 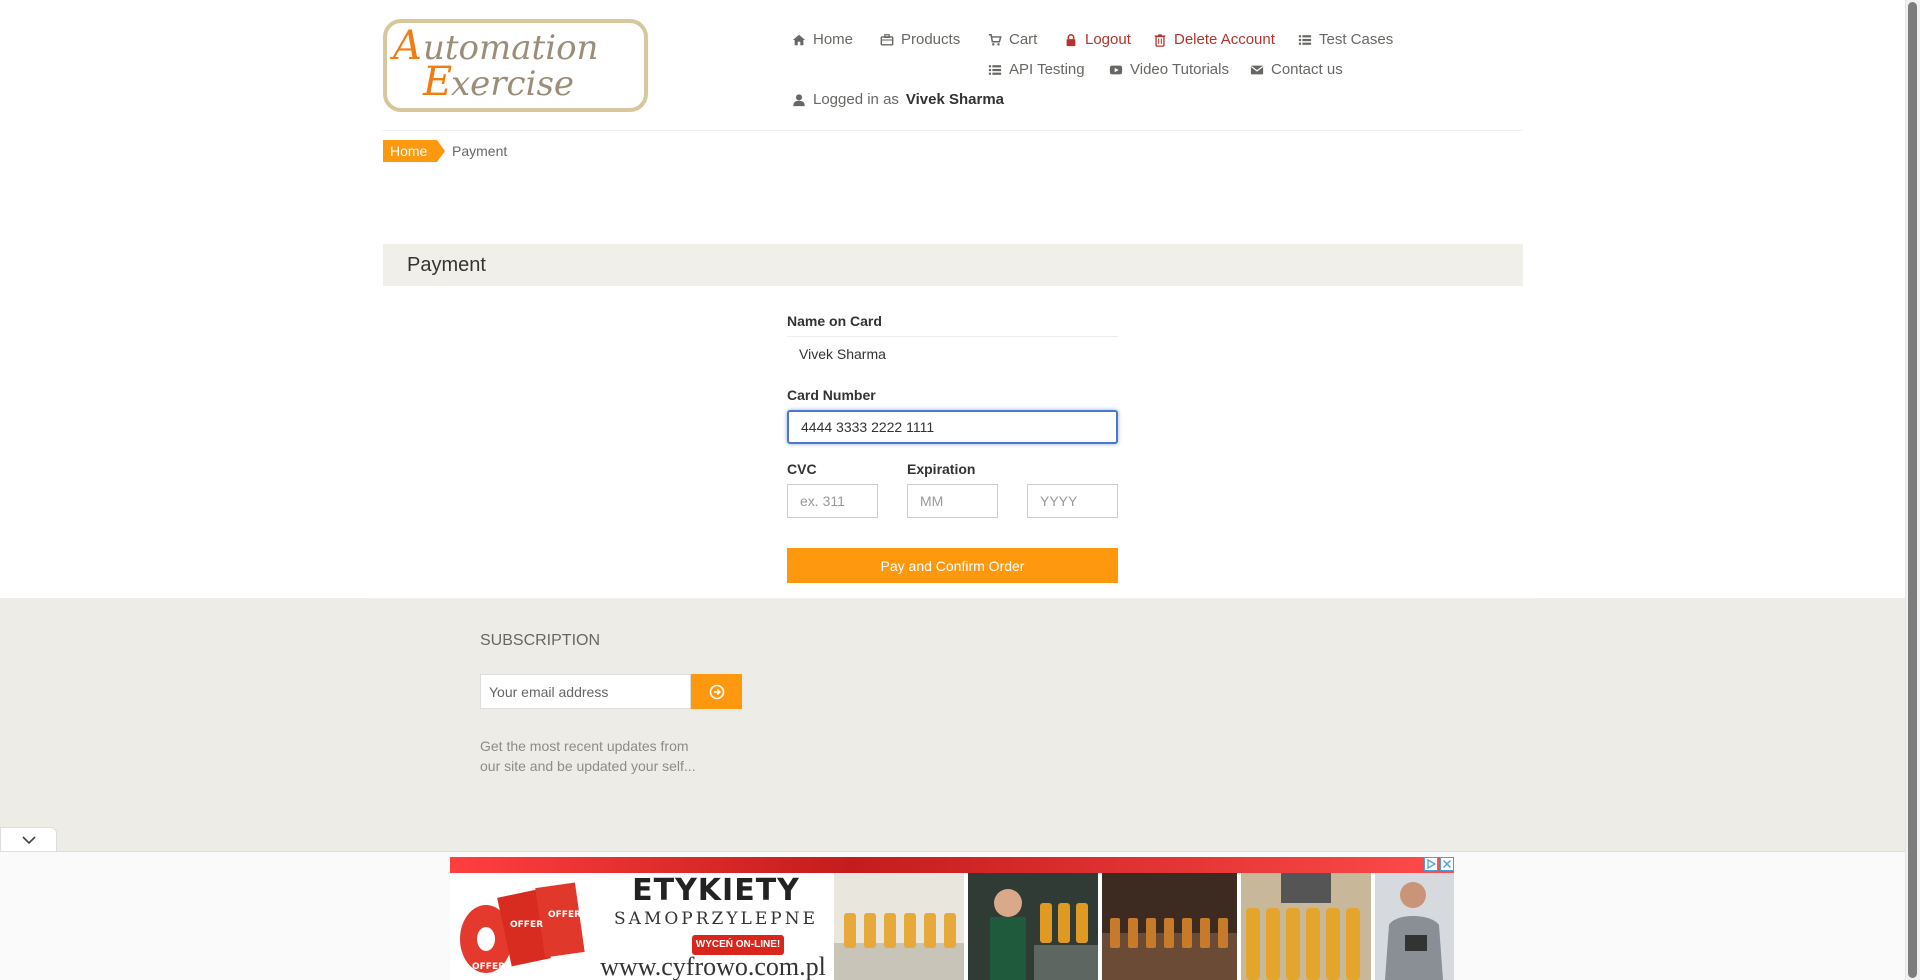 What do you see at coordinates (952, 501) in the screenshot?
I see `expiry-month-input` at bounding box center [952, 501].